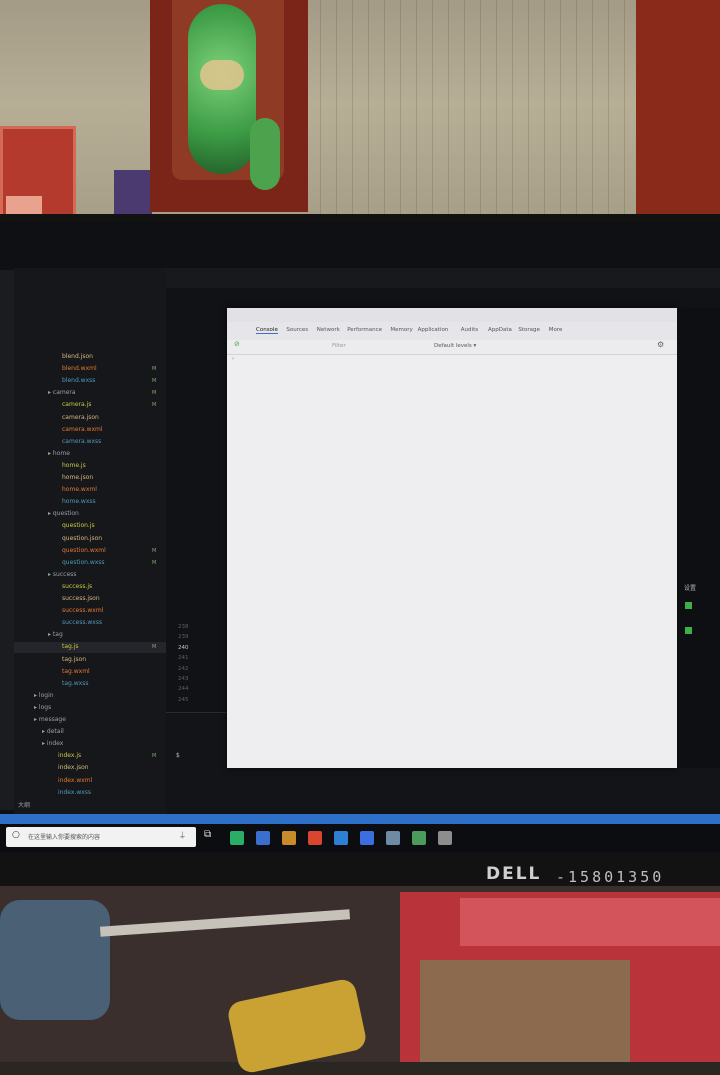 This screenshot has width=720, height=1075. I want to click on side-panel, so click(698, 538).